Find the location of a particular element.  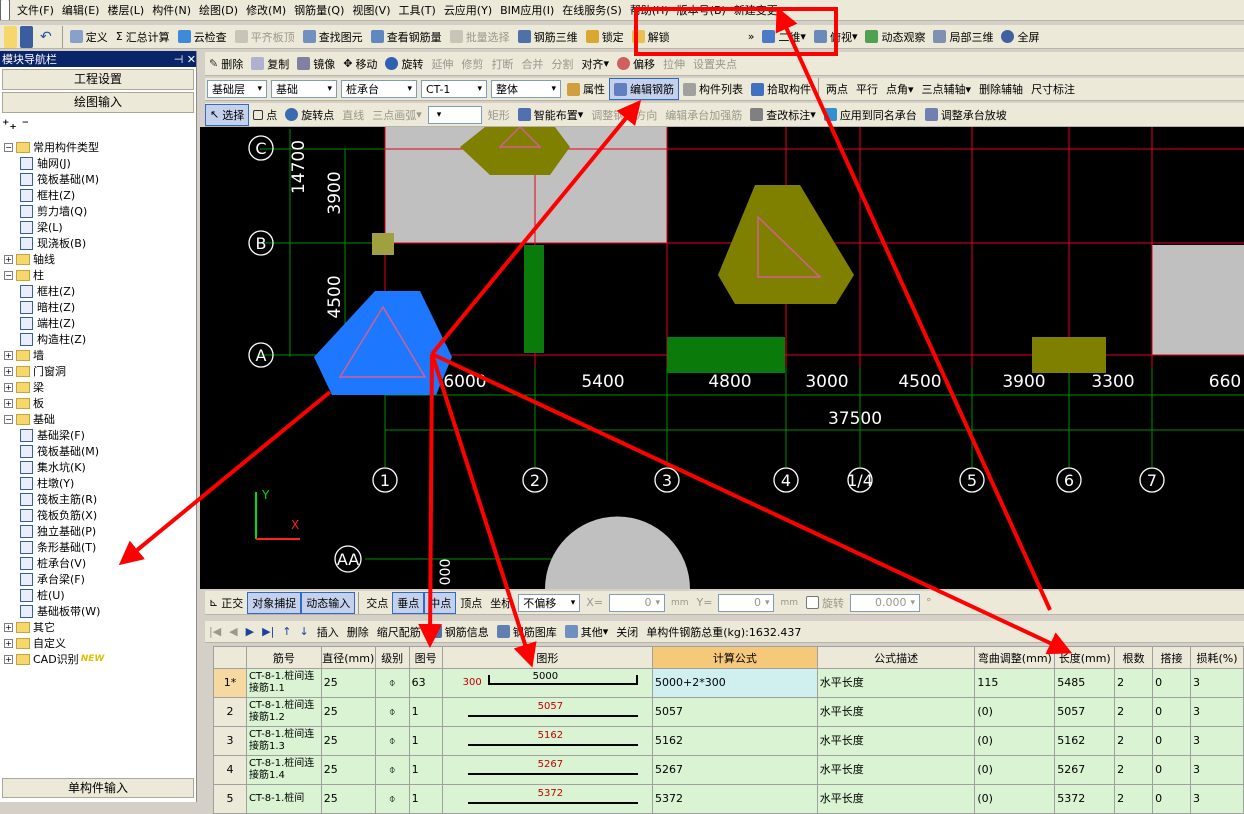

menu-item: 视图(V) is located at coordinates (371, 10).